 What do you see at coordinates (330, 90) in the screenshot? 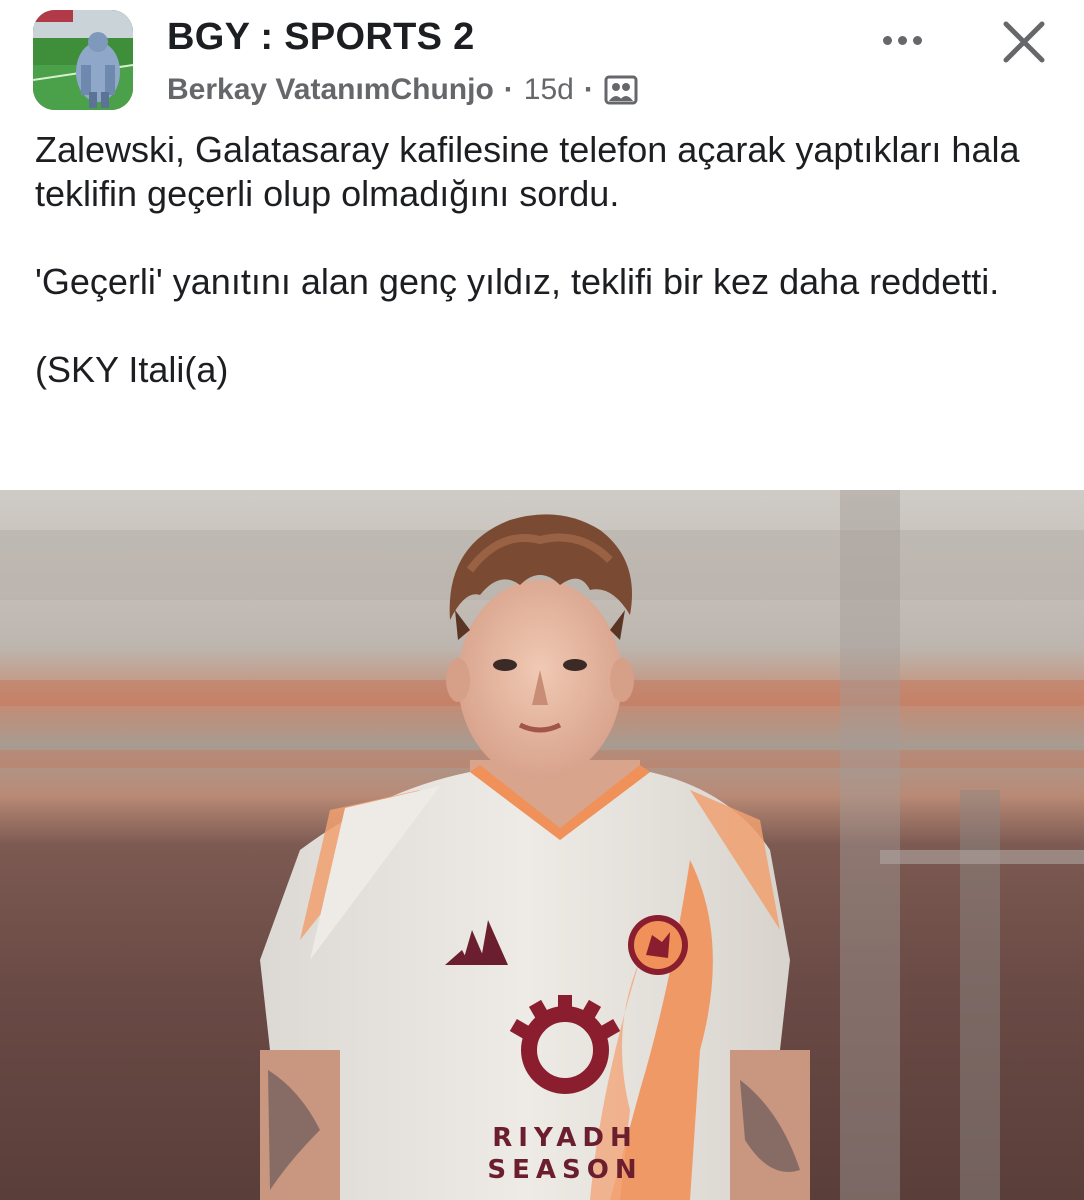
I see `author-name: Berkay VatanımChunjo` at bounding box center [330, 90].